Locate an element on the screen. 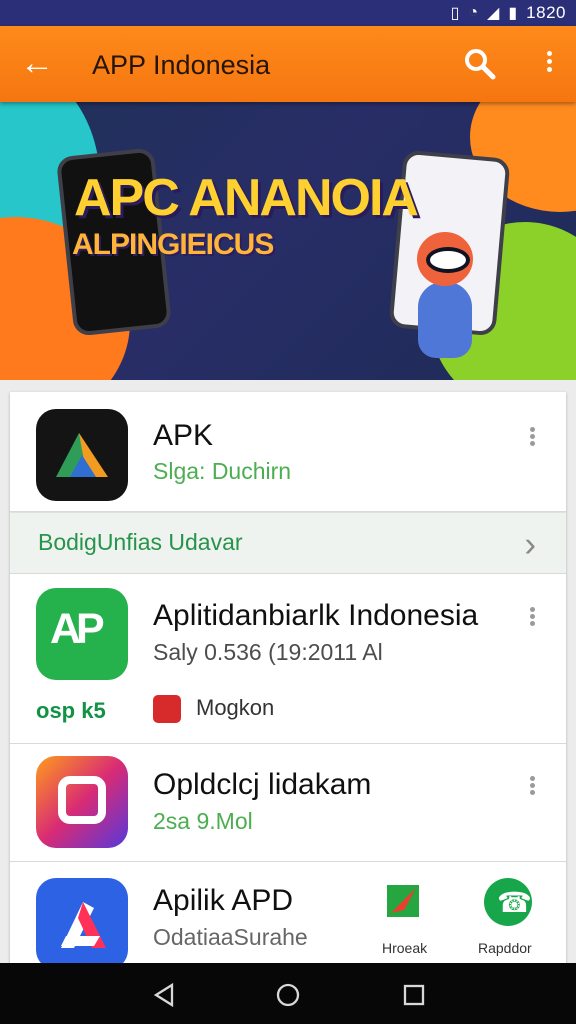  arrow-back-icon: ← is located at coordinates (37, 63).